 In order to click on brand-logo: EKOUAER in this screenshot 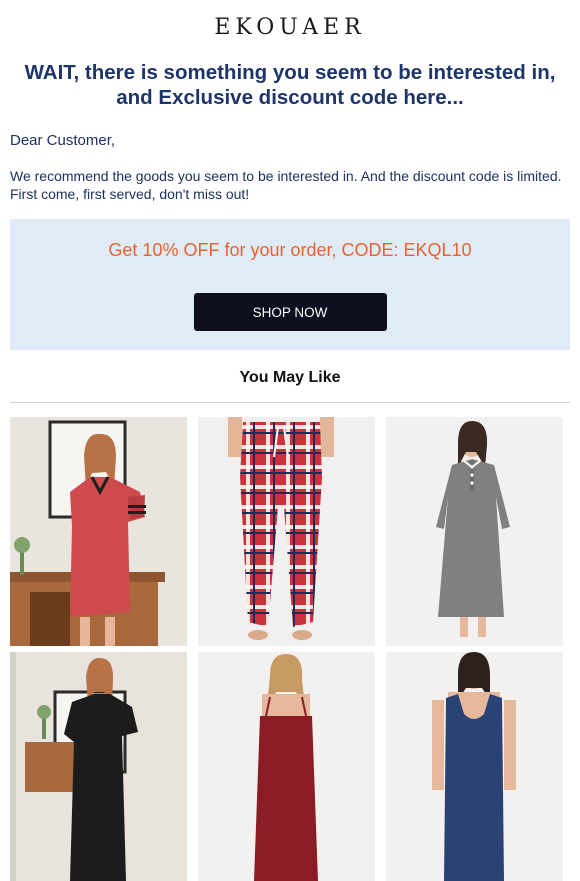, I will do `click(289, 27)`.